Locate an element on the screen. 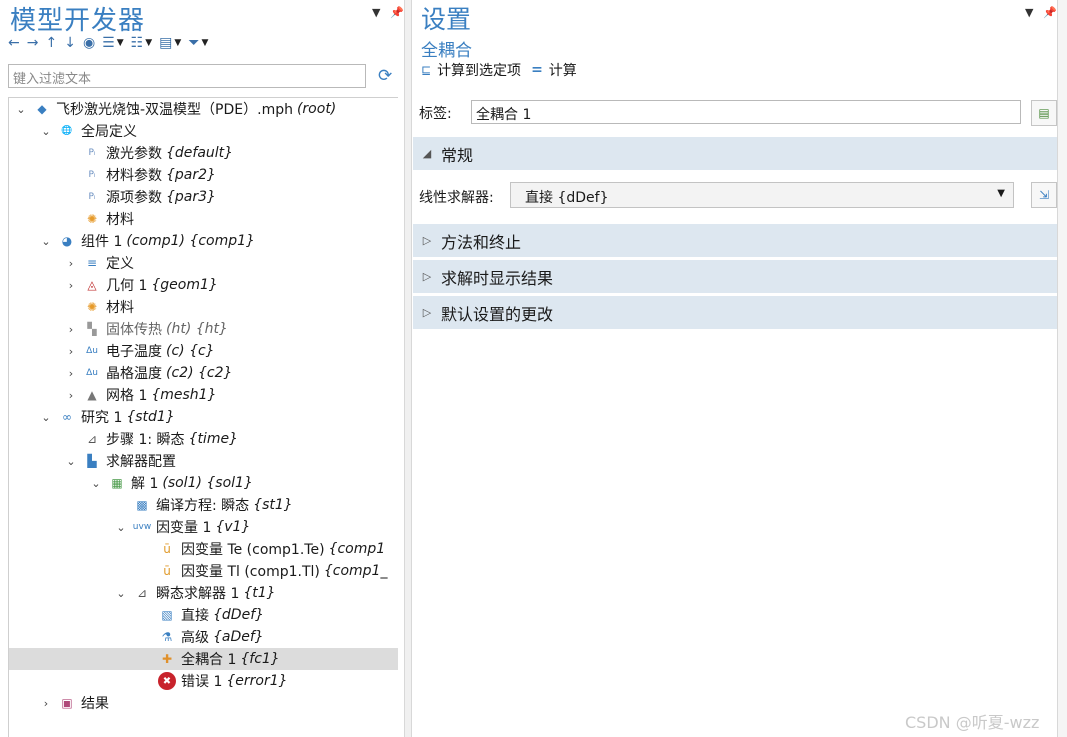 Image resolution: width=1067 pixels, height=737 pixels. section-general-label: 常规 is located at coordinates (457, 155).